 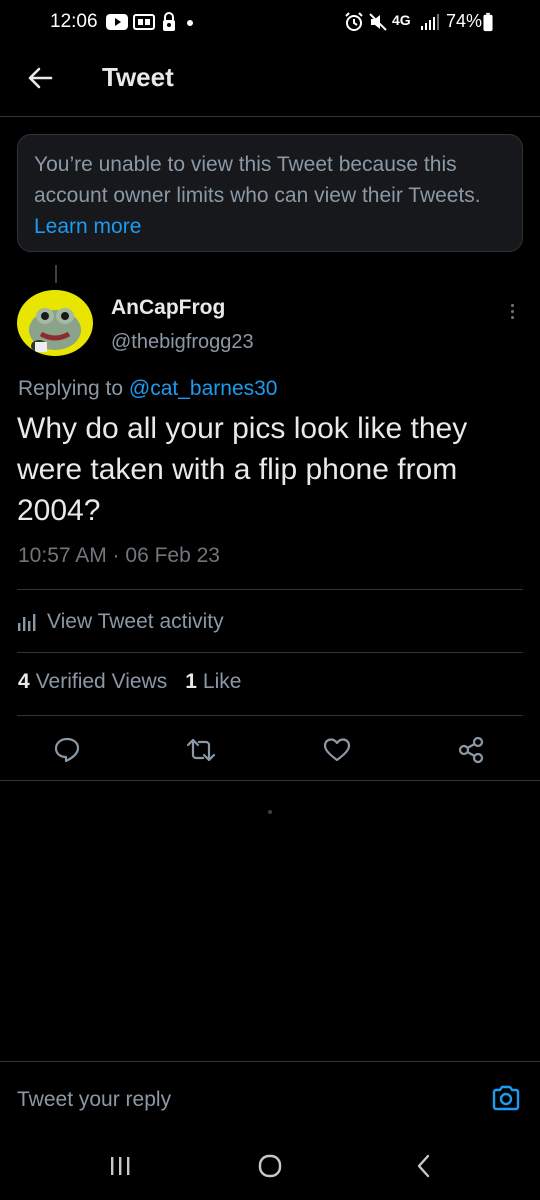 I want to click on verified-views-stat: 4 Verified Views, so click(x=92, y=682).